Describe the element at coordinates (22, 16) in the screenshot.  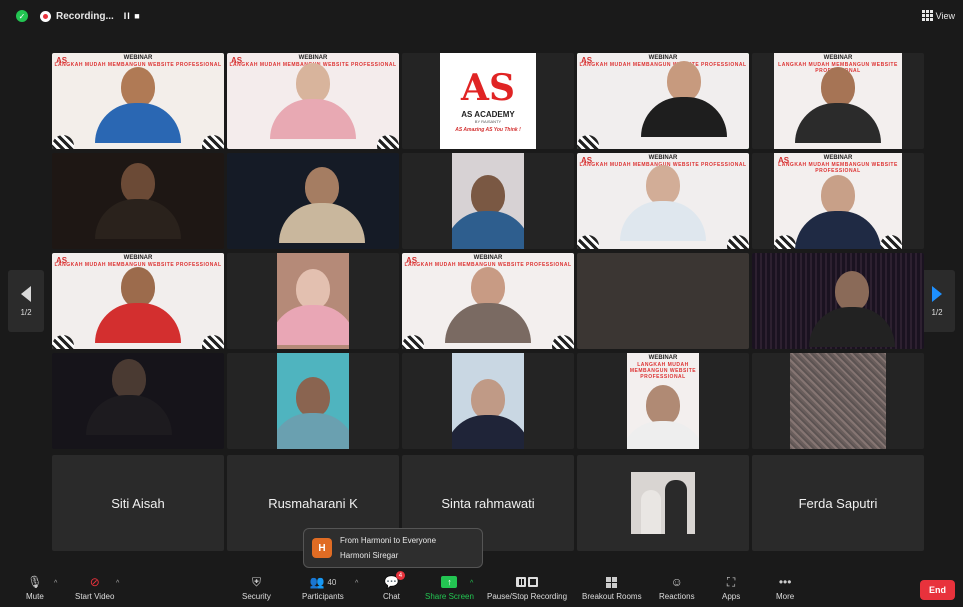
I see `security-shield-icon: ✓` at that location.